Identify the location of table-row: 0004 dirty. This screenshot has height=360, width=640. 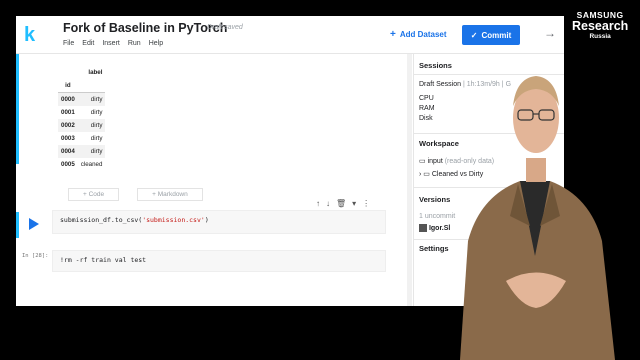
(82, 152).